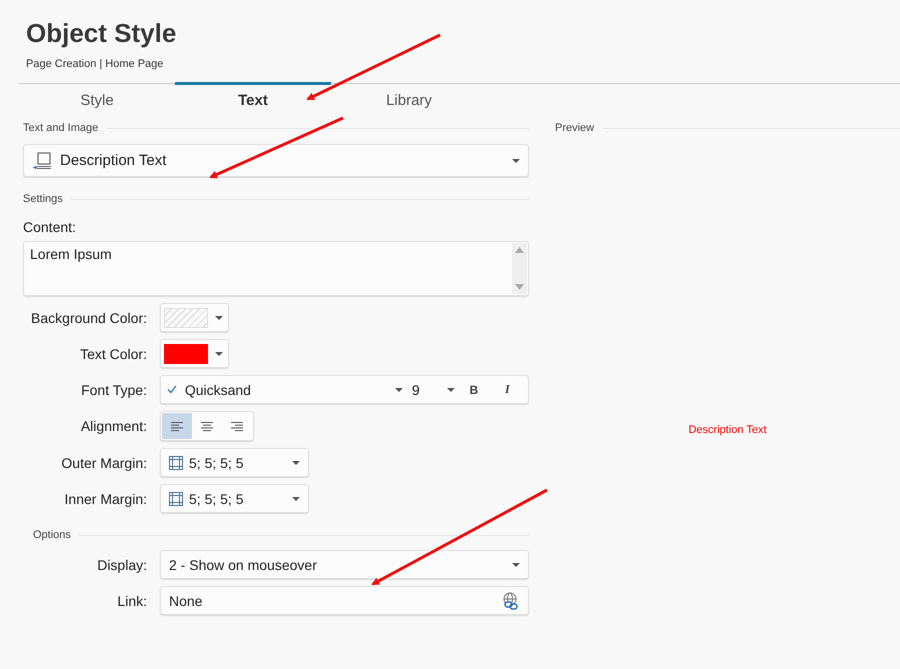 The width and height of the screenshot is (900, 669). Describe the element at coordinates (519, 287) in the screenshot. I see `scroll-down-icon` at that location.